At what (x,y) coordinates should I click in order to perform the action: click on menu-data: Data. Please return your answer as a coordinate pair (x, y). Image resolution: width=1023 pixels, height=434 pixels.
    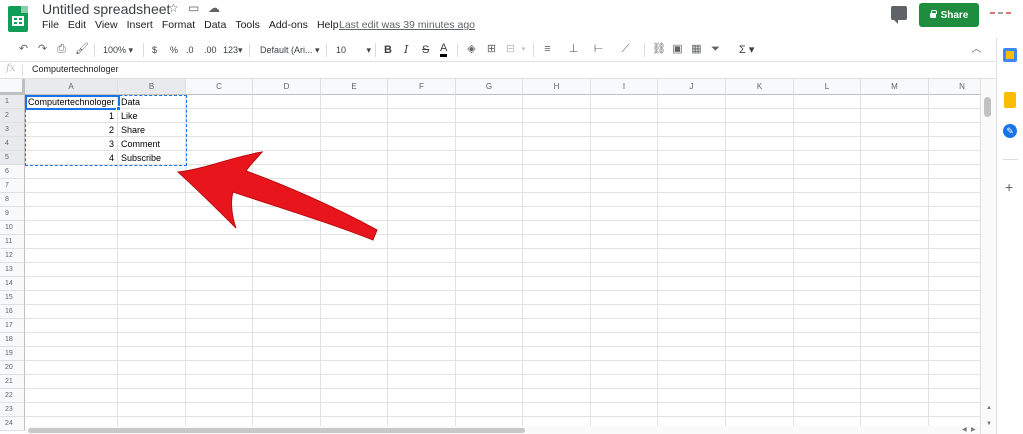
    Looking at the image, I should click on (215, 25).